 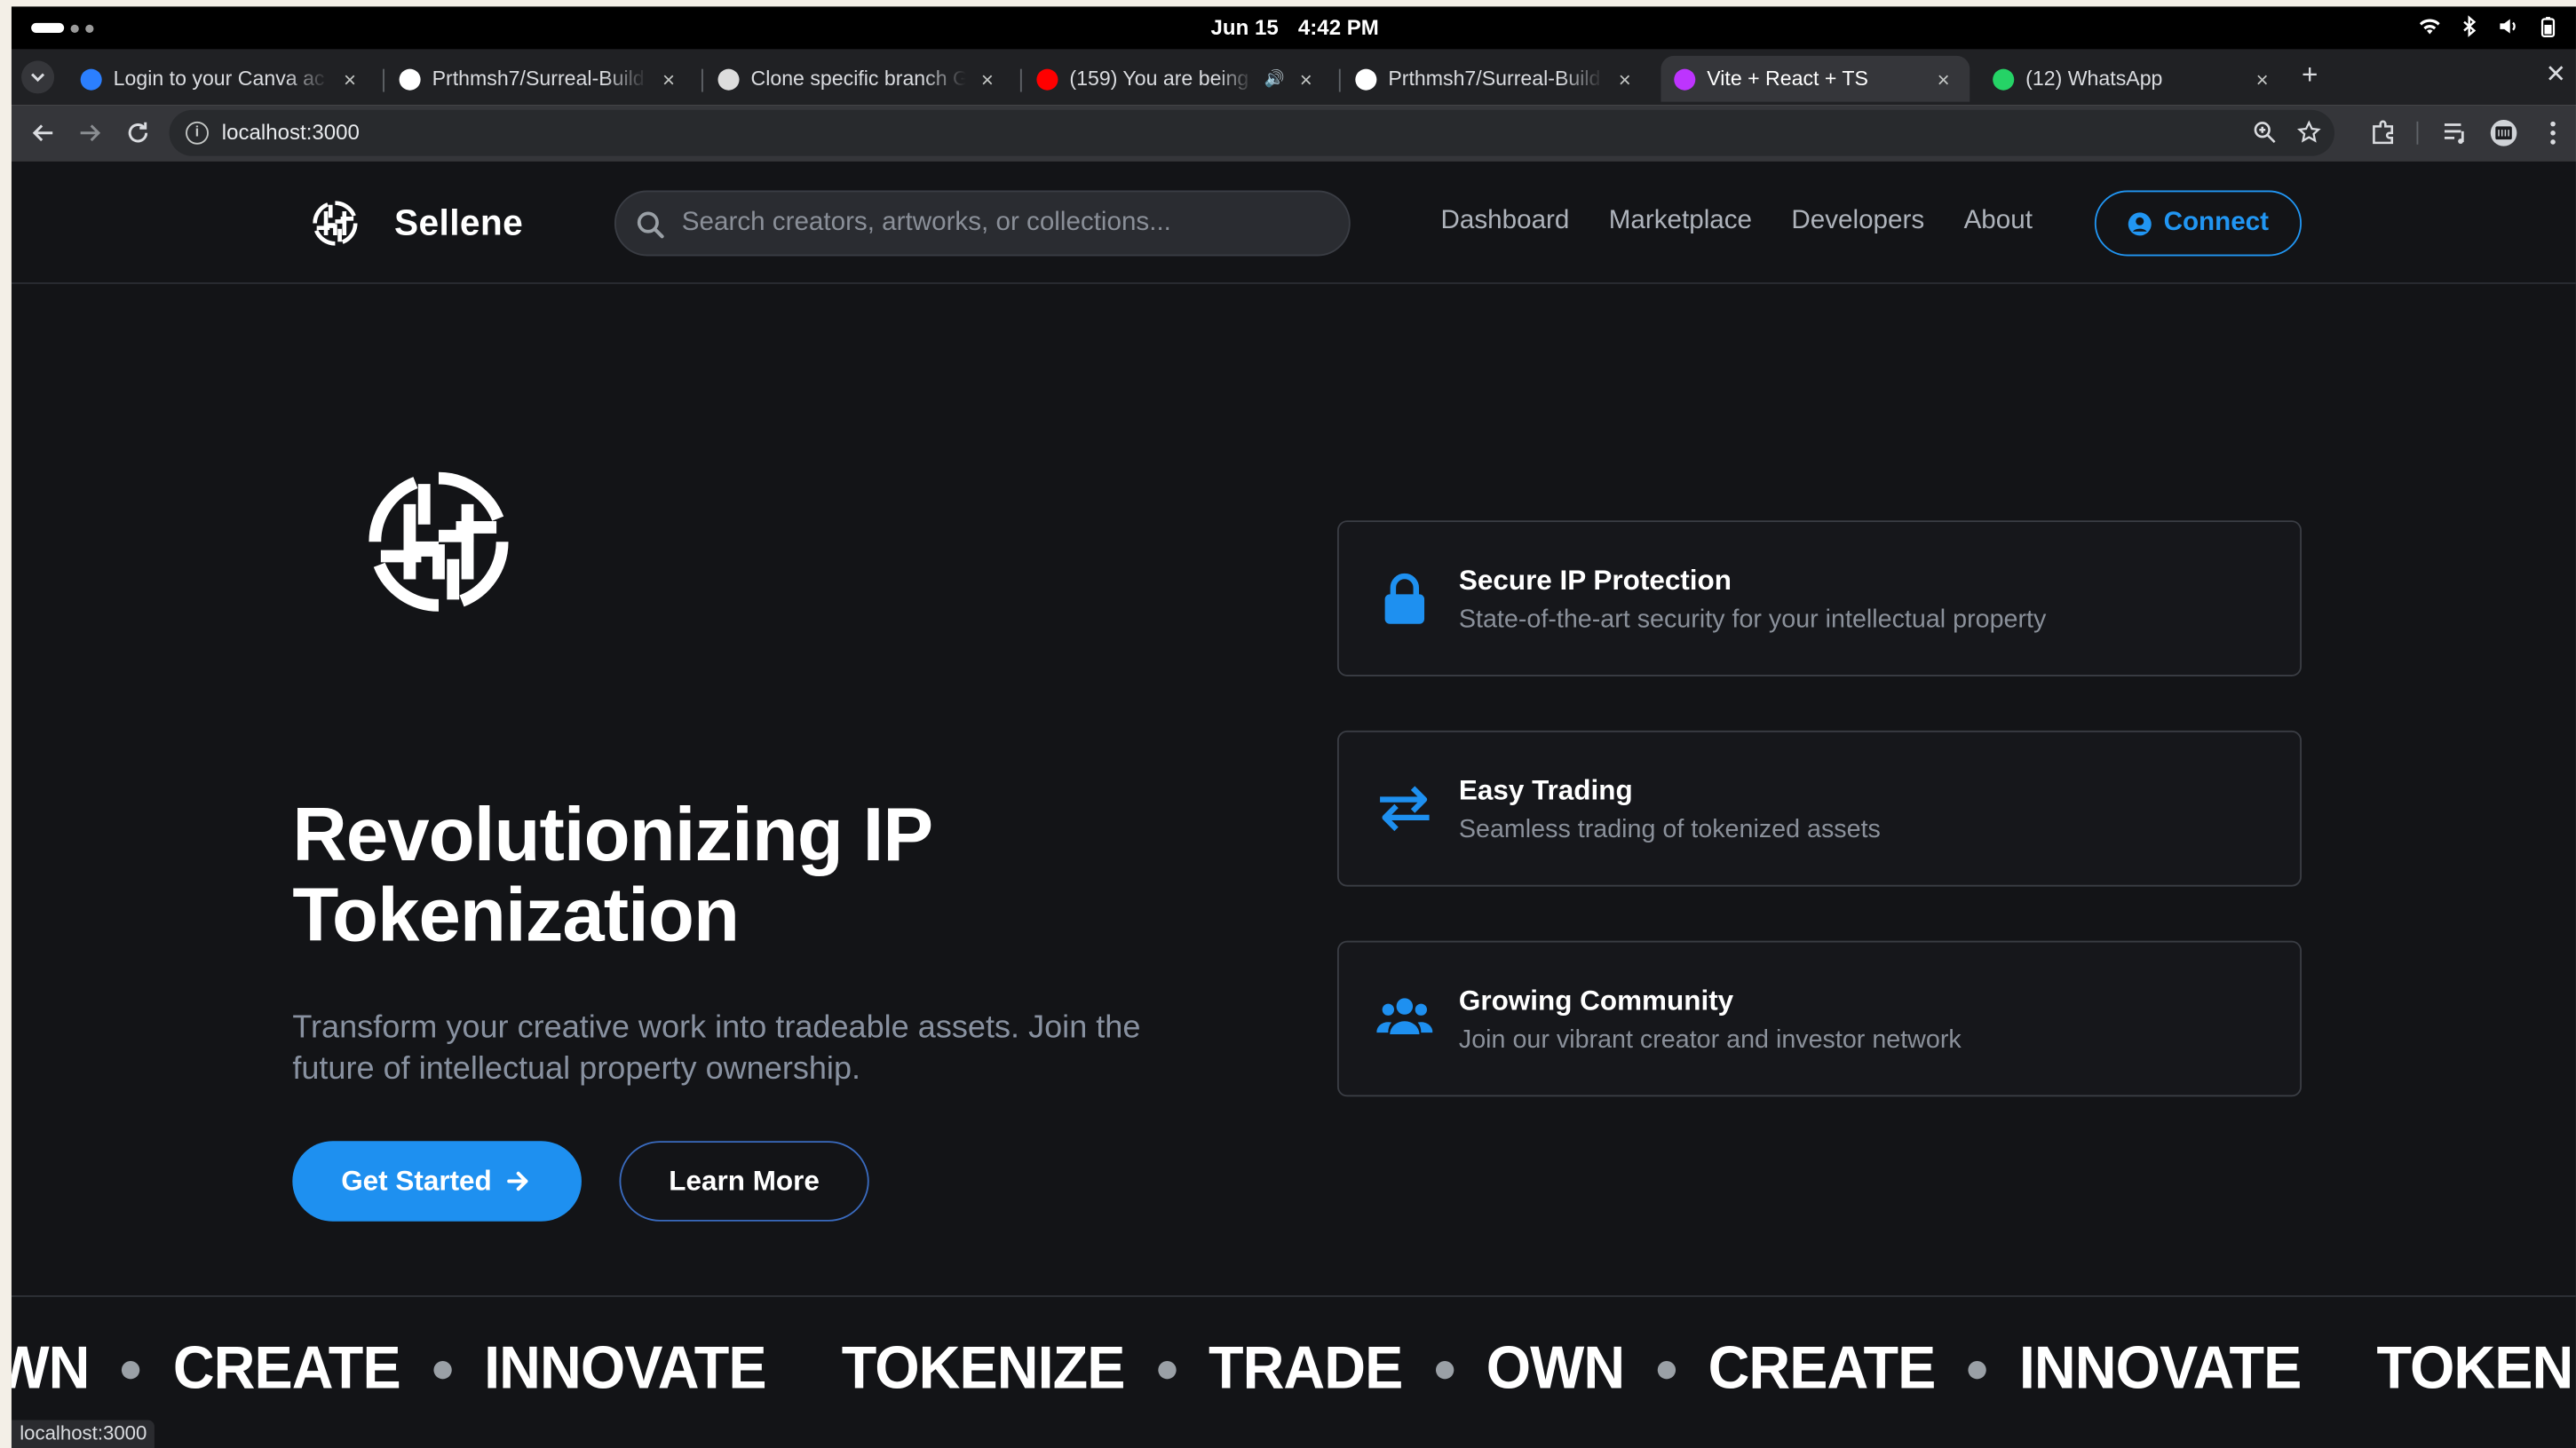 I want to click on window-close-button: ✕, so click(x=2556, y=73).